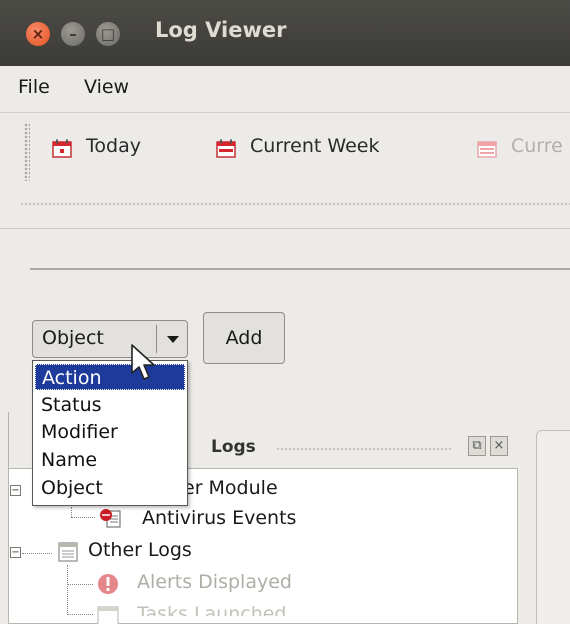  Describe the element at coordinates (214, 582) in the screenshot. I see `tree-item-alerts-displayed: Alerts Displayed` at that location.